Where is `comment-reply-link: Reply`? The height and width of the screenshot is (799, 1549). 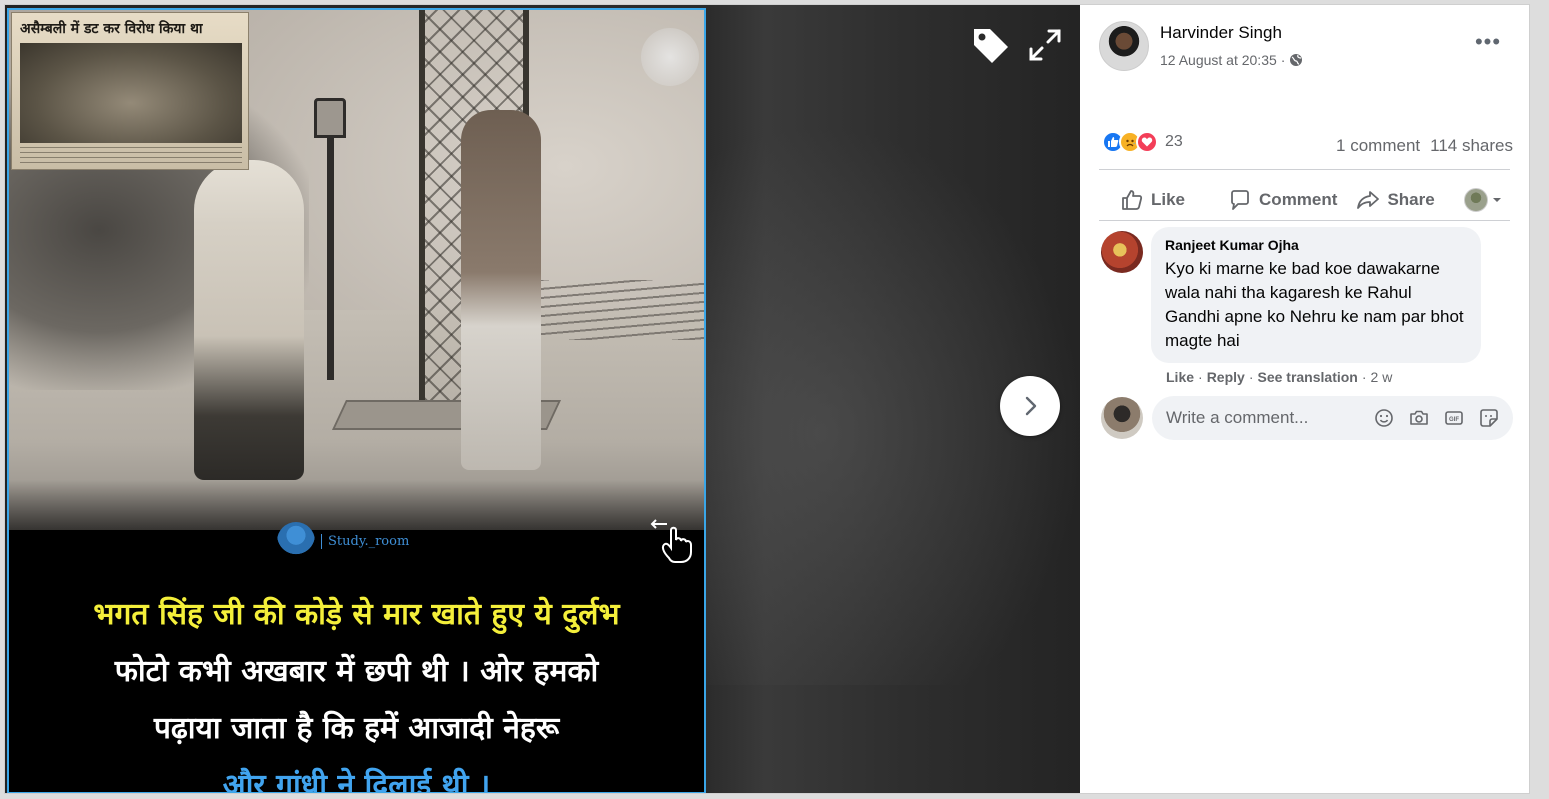
comment-reply-link: Reply is located at coordinates (1226, 377).